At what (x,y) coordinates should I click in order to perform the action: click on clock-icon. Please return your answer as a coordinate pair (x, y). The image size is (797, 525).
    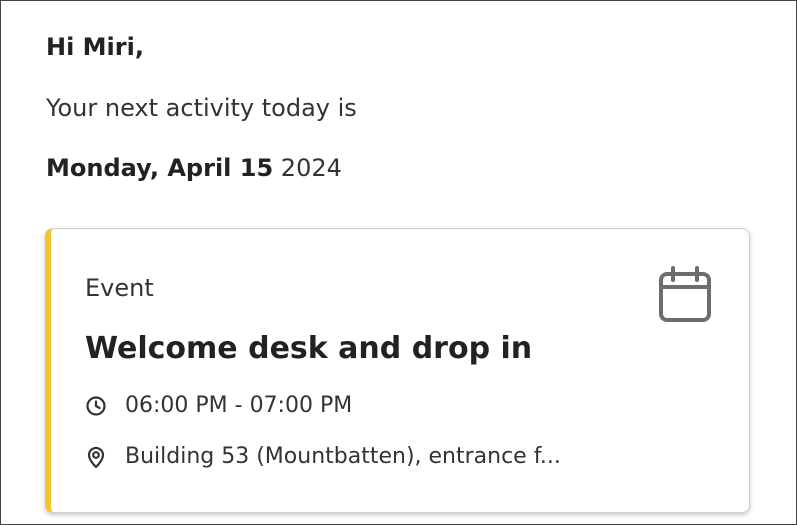
    Looking at the image, I should click on (96, 406).